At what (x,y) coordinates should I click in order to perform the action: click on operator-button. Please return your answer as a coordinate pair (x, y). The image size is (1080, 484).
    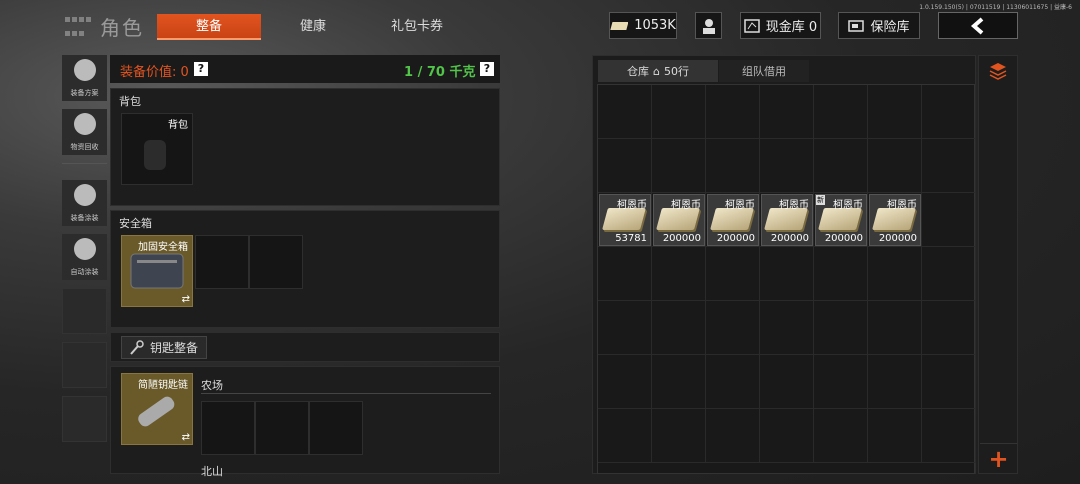
    Looking at the image, I should click on (708, 25).